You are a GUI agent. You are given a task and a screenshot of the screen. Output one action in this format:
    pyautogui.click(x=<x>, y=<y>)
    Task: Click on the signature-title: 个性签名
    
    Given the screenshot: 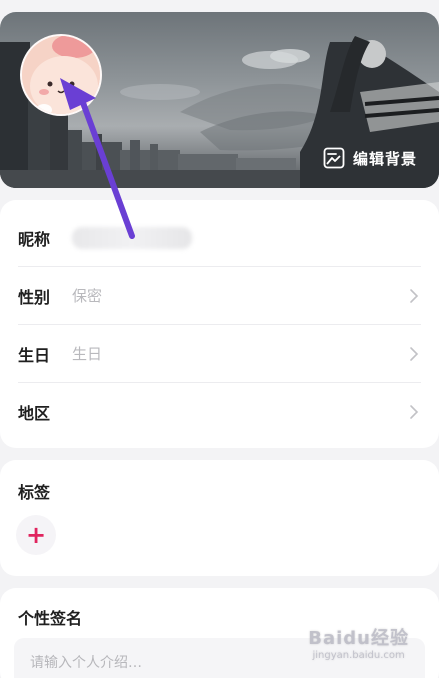 What is the action you would take?
    pyautogui.click(x=50, y=618)
    